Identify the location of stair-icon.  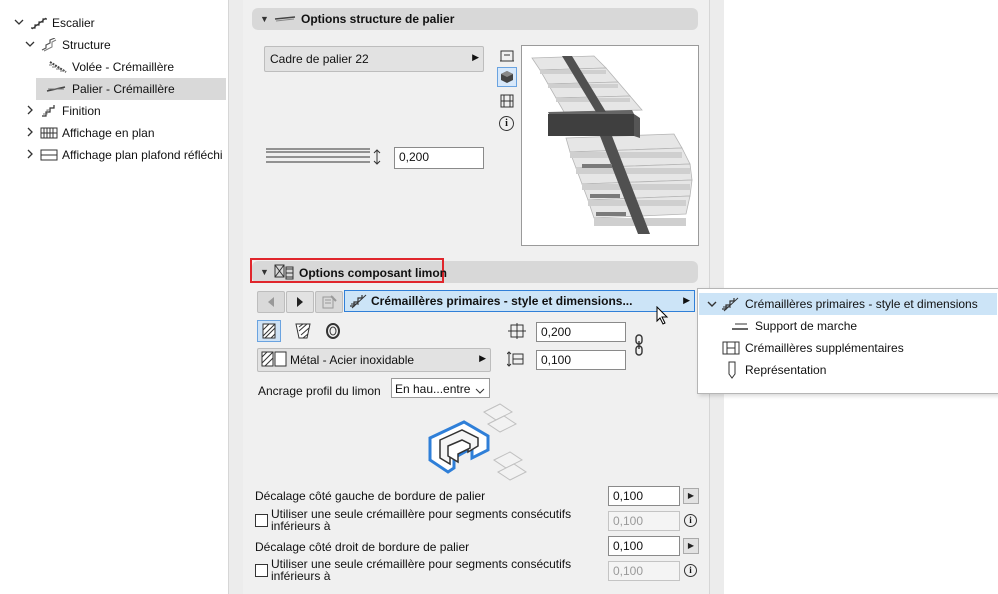
(39, 23).